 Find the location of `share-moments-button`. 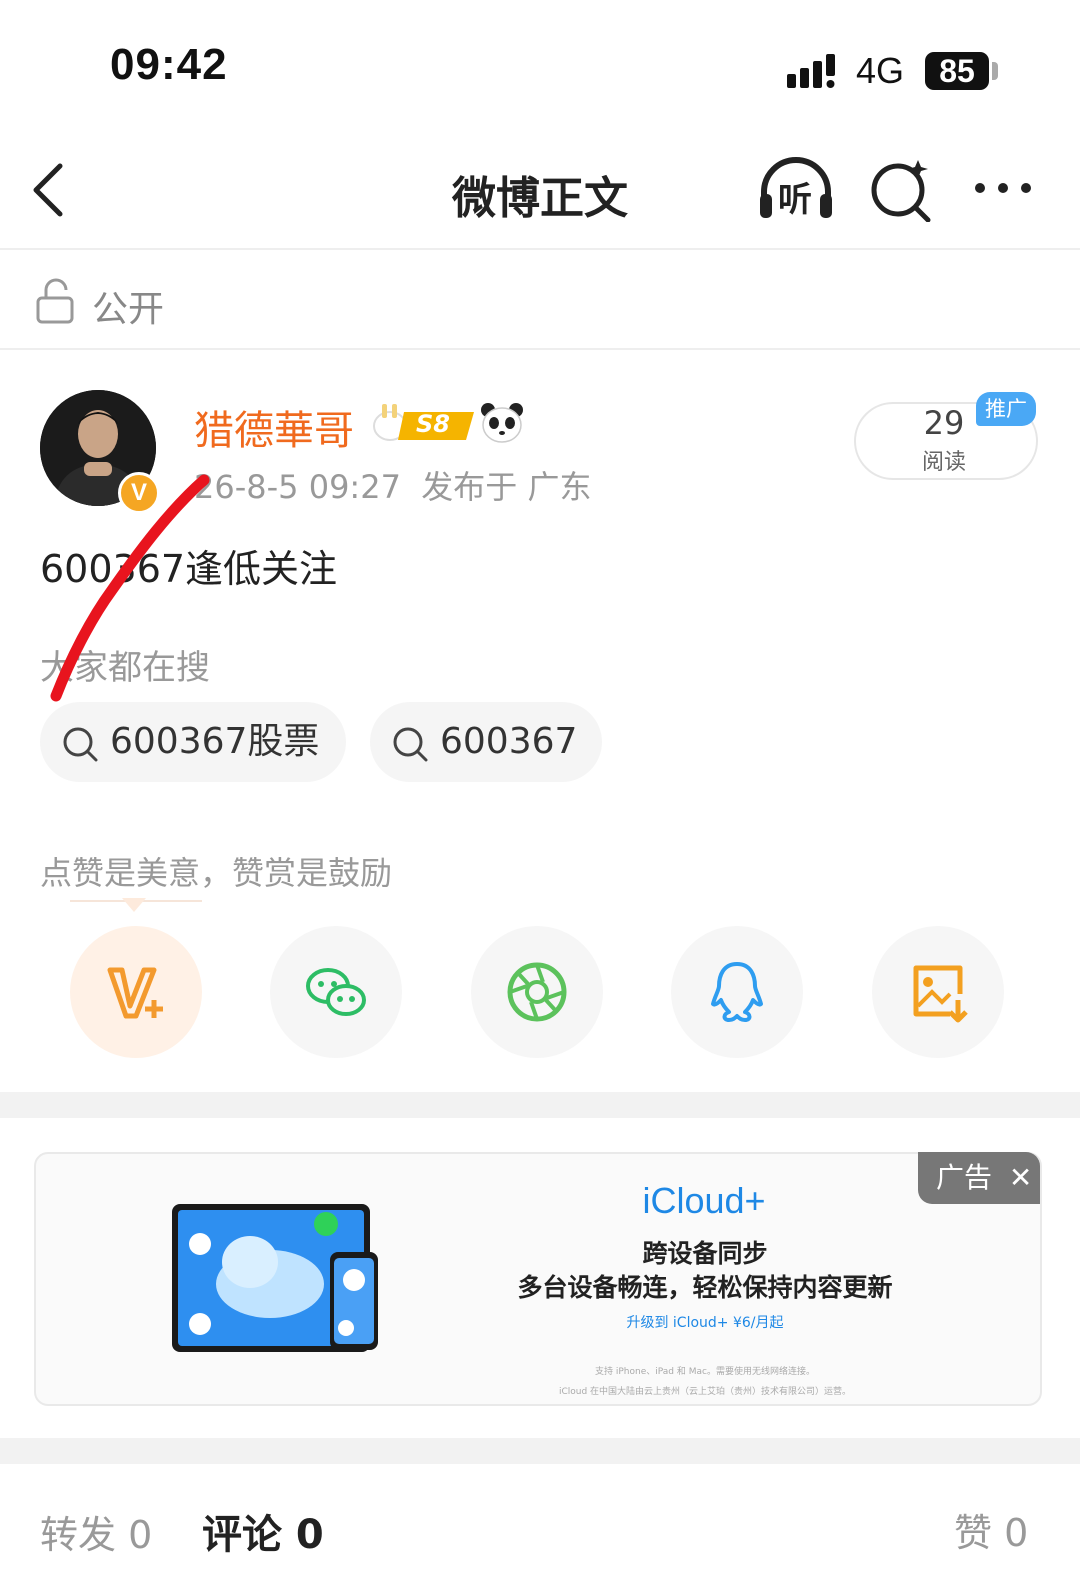

share-moments-button is located at coordinates (537, 992).